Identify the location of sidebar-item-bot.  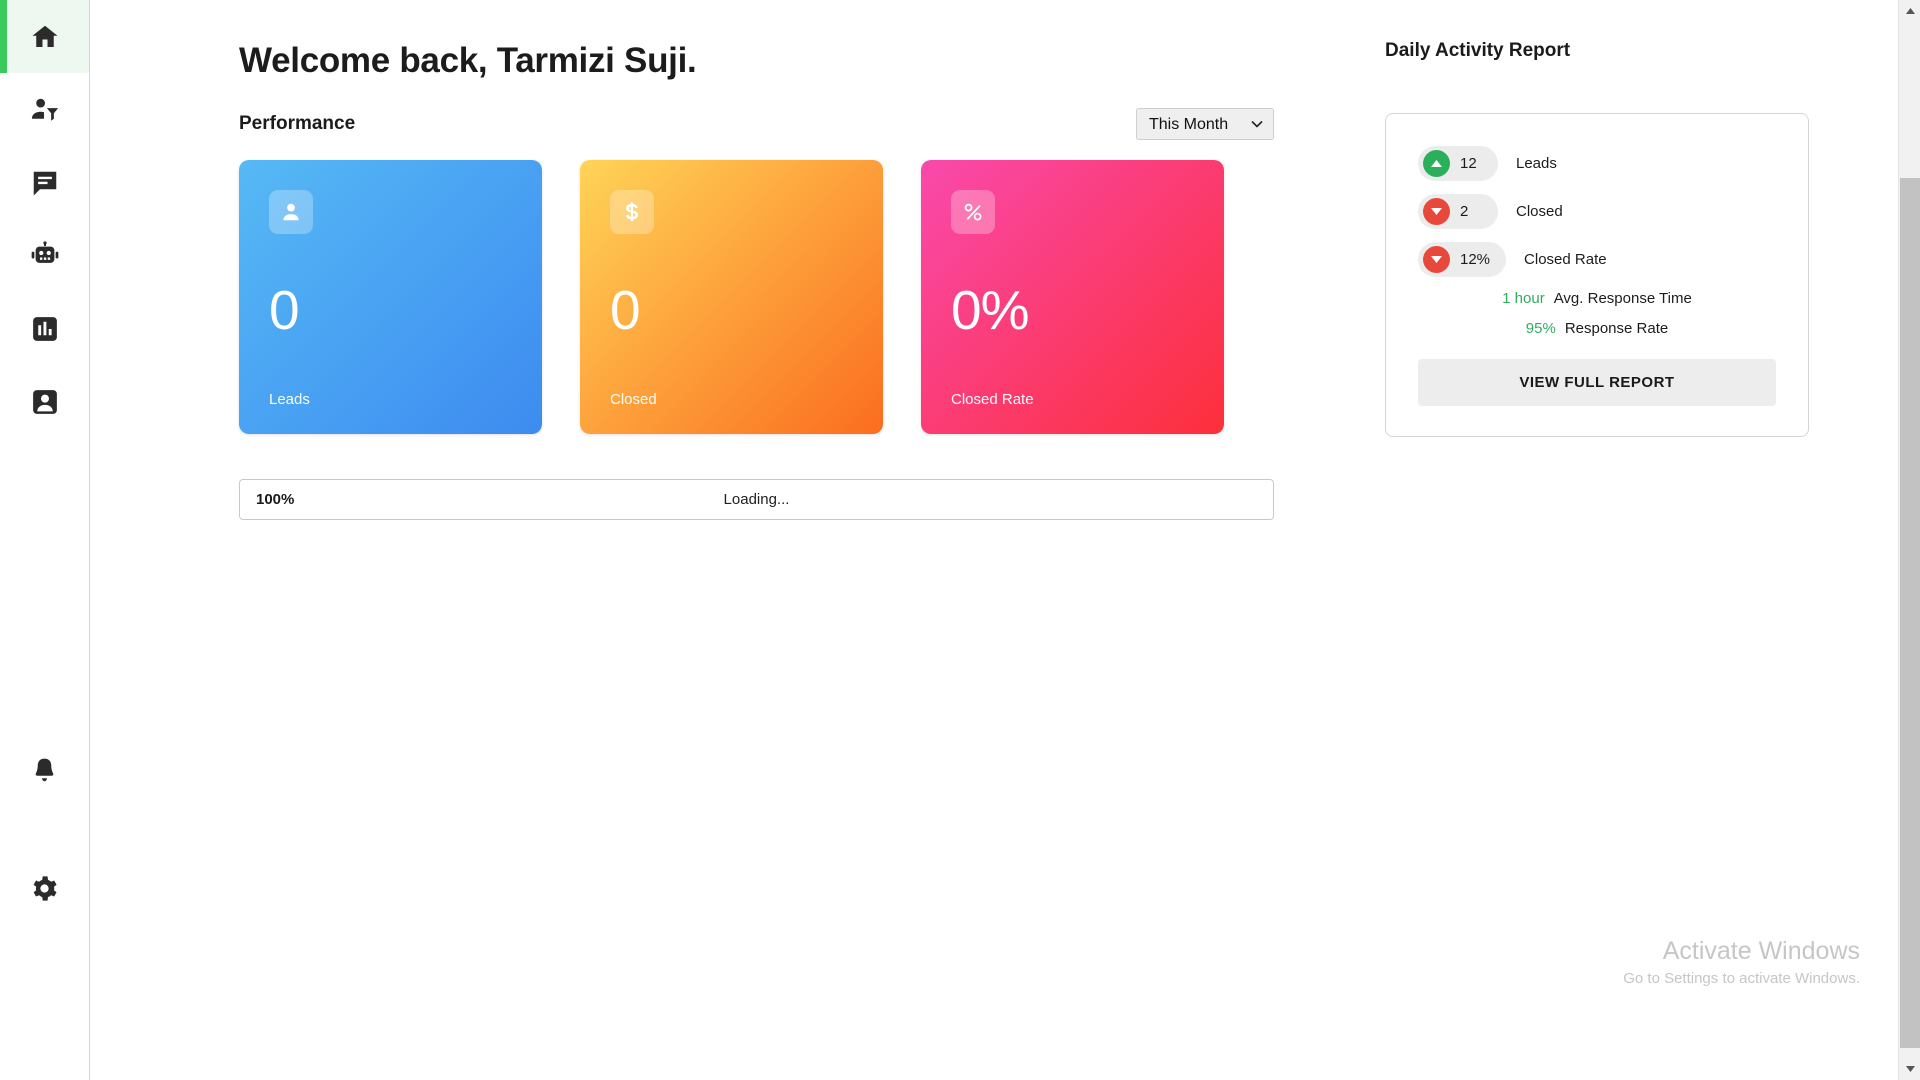
(44, 255).